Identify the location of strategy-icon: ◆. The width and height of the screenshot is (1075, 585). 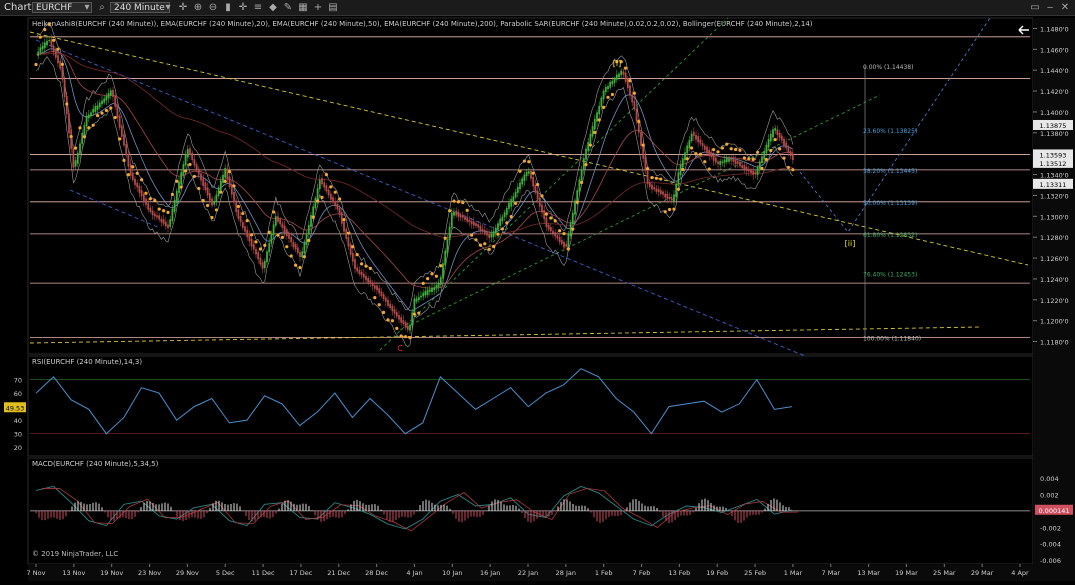
(273, 7).